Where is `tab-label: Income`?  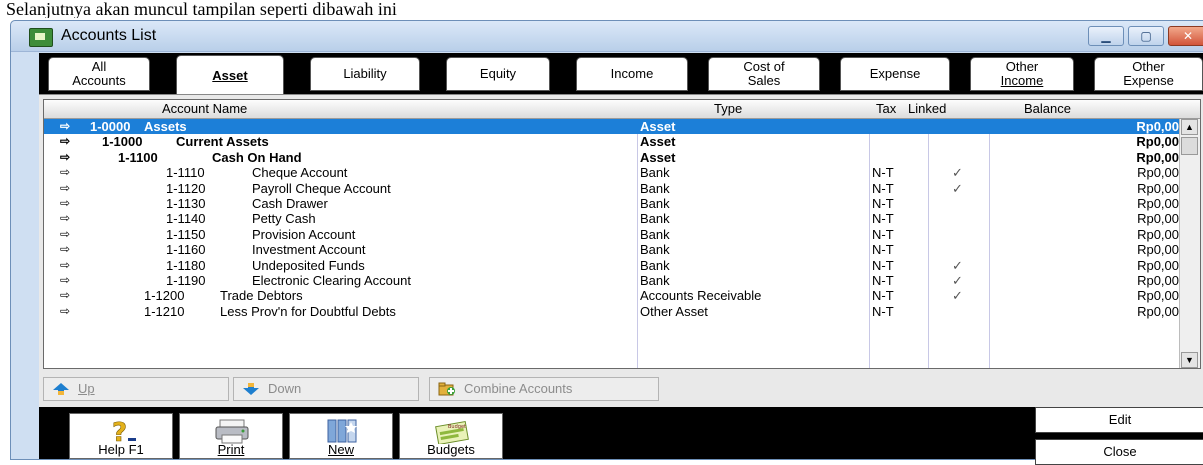
tab-label: Income is located at coordinates (632, 73).